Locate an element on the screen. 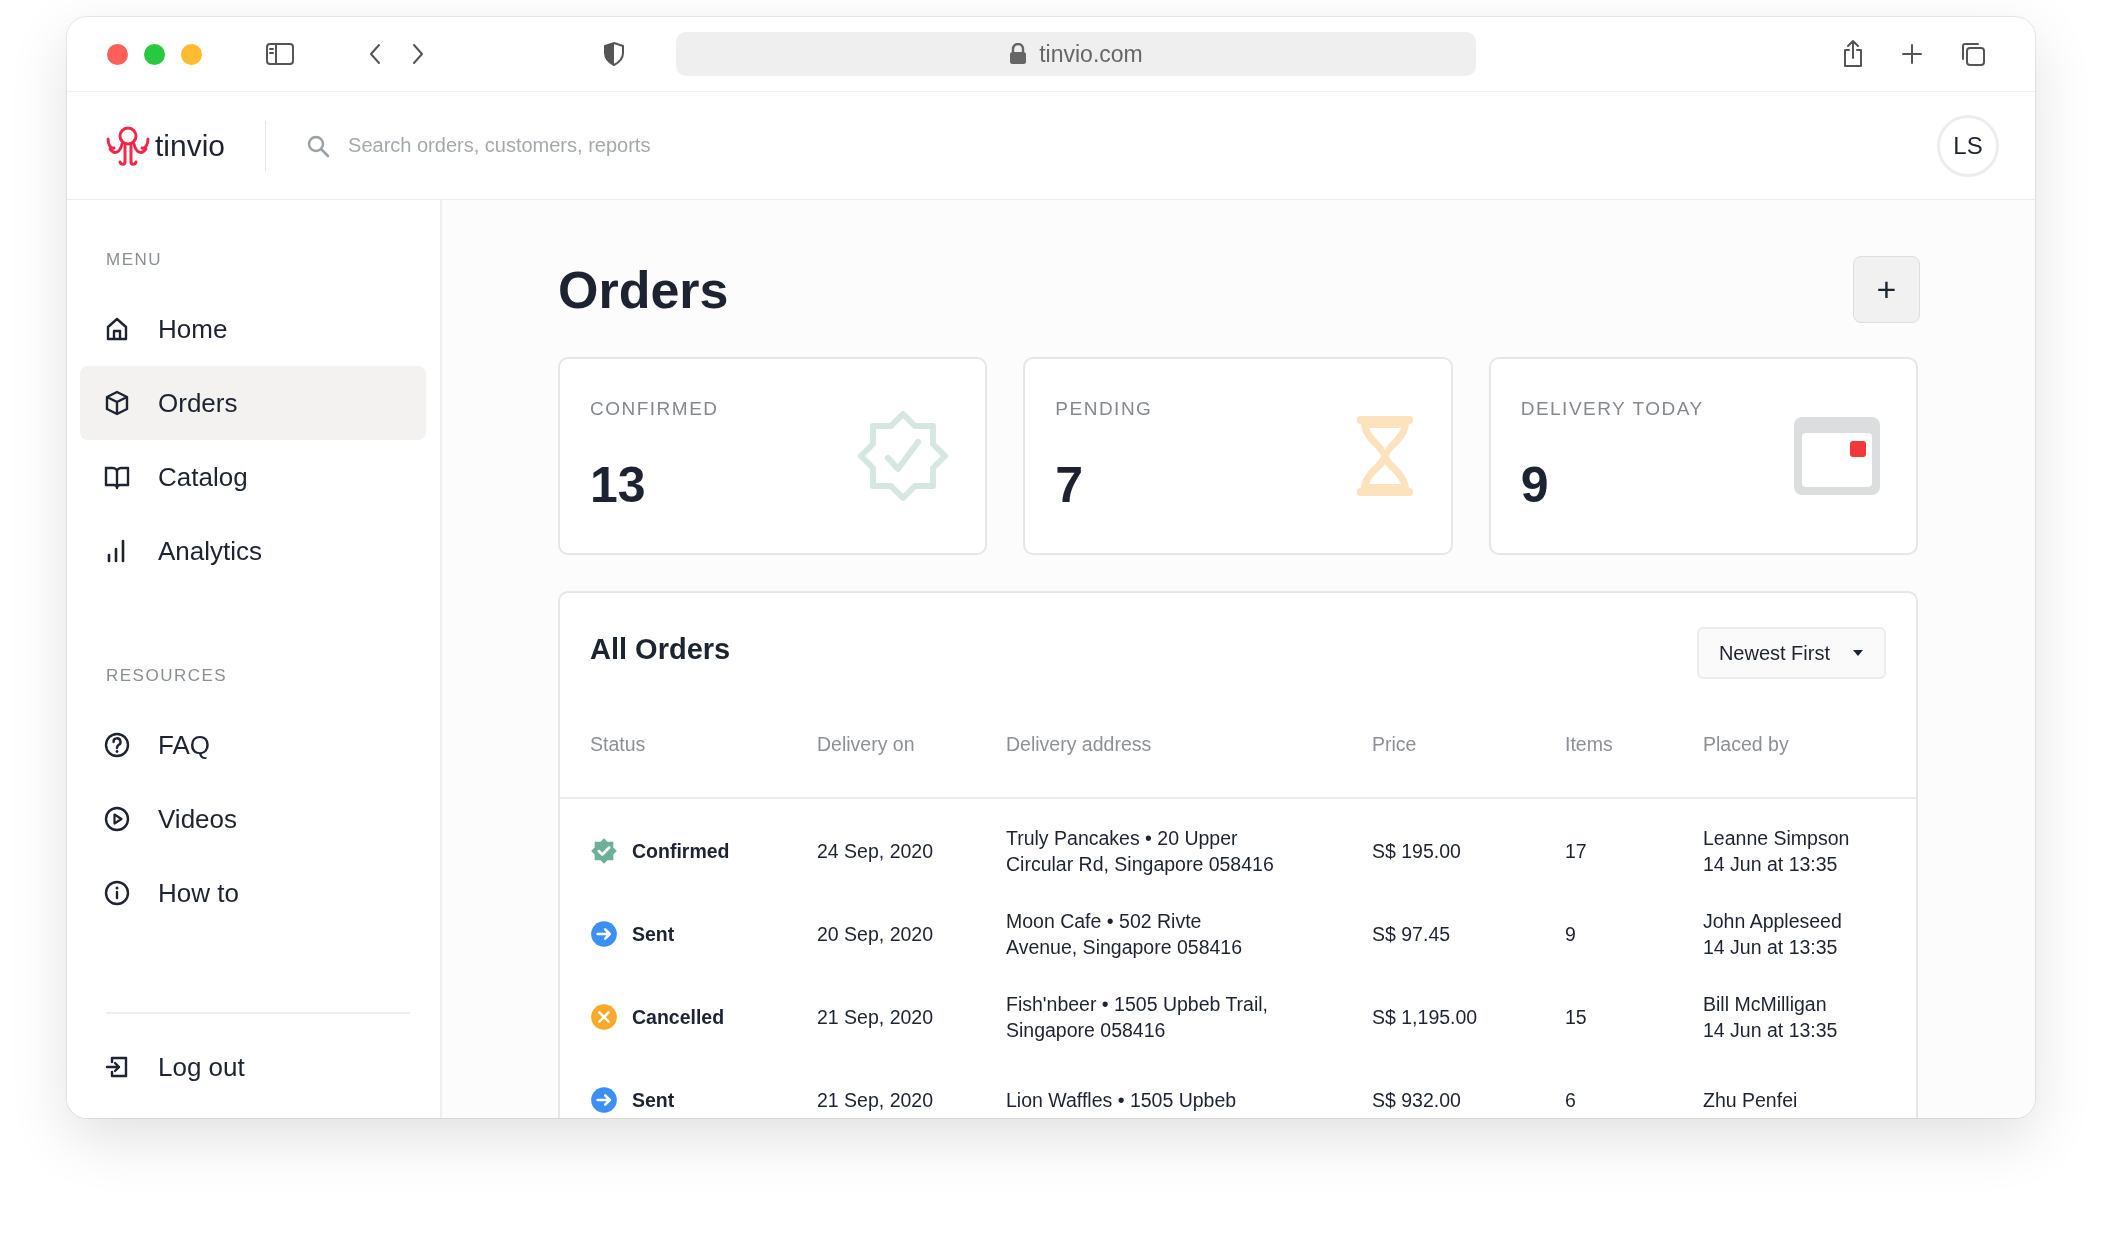 This screenshot has height=1234, width=2102. table-cell-text: 24 Sep, 2020 is located at coordinates (876, 851).